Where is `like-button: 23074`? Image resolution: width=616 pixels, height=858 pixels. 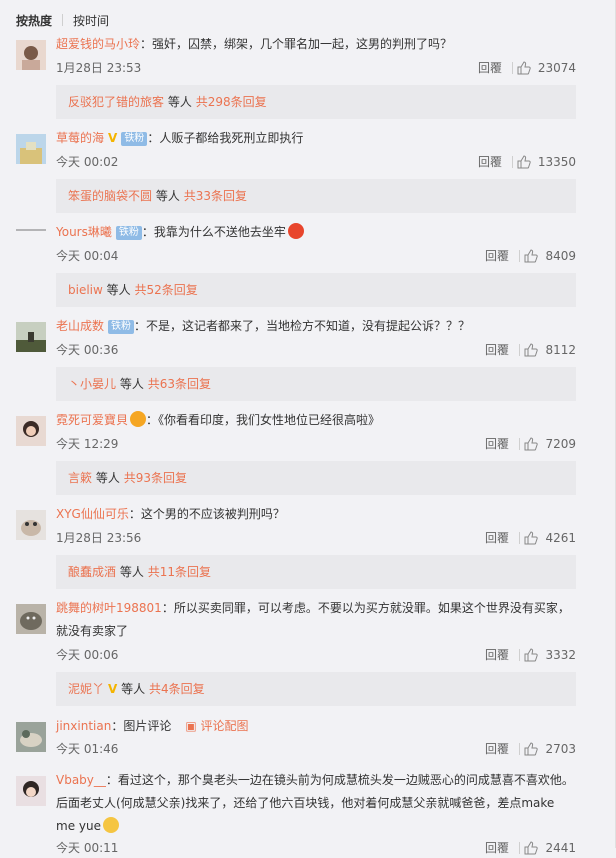
like-button: 23074 is located at coordinates (546, 68).